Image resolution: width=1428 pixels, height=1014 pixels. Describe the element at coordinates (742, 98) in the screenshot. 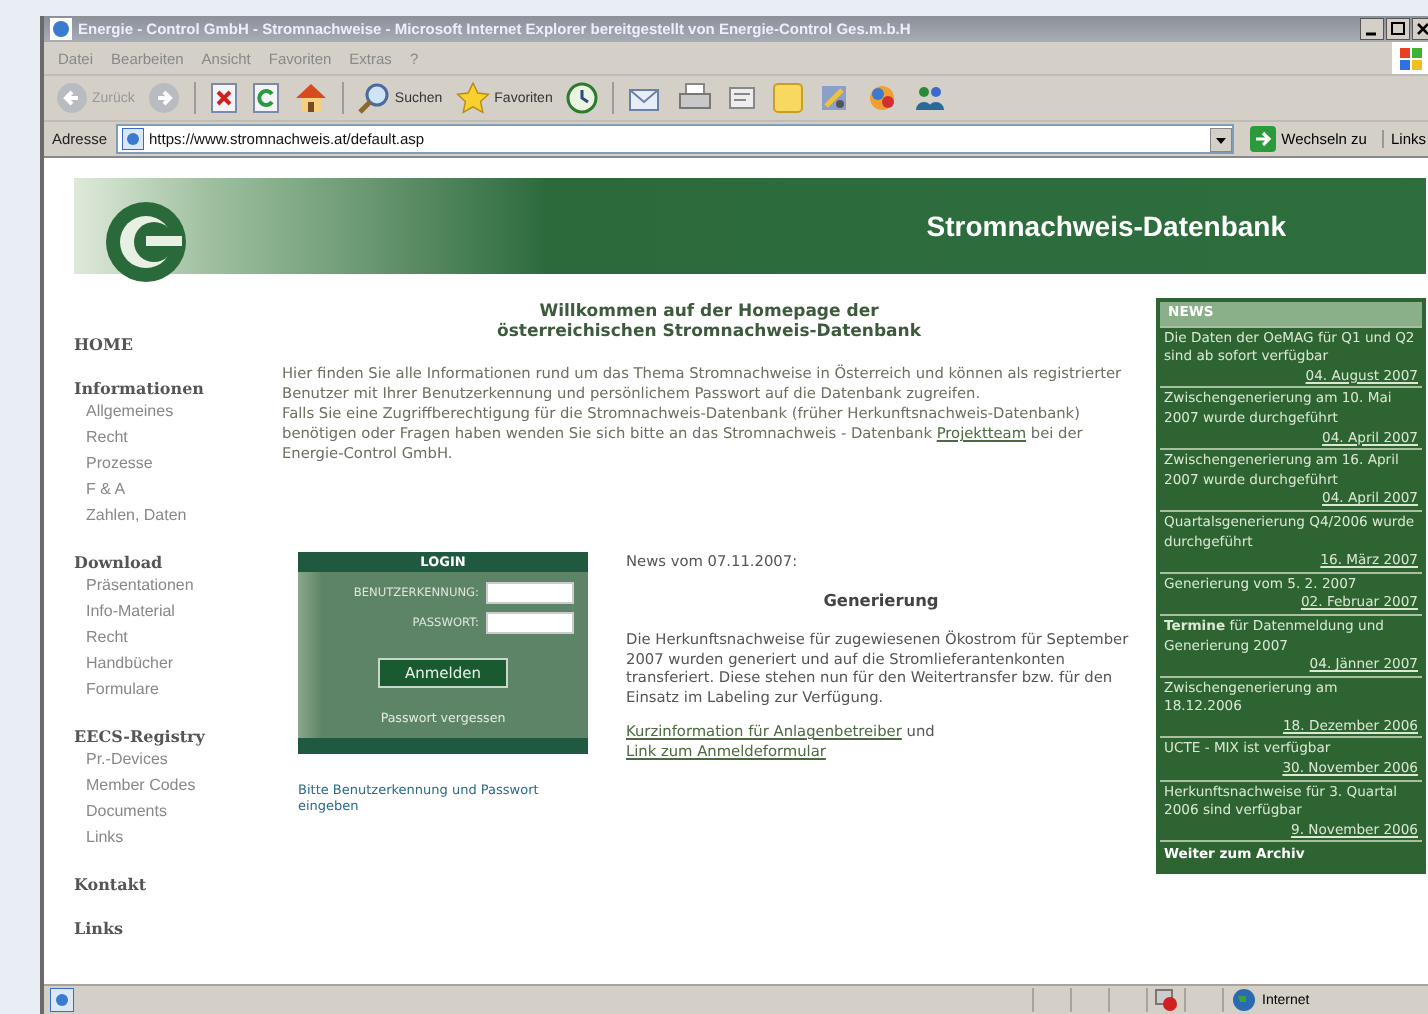

I see `edit-icon` at that location.